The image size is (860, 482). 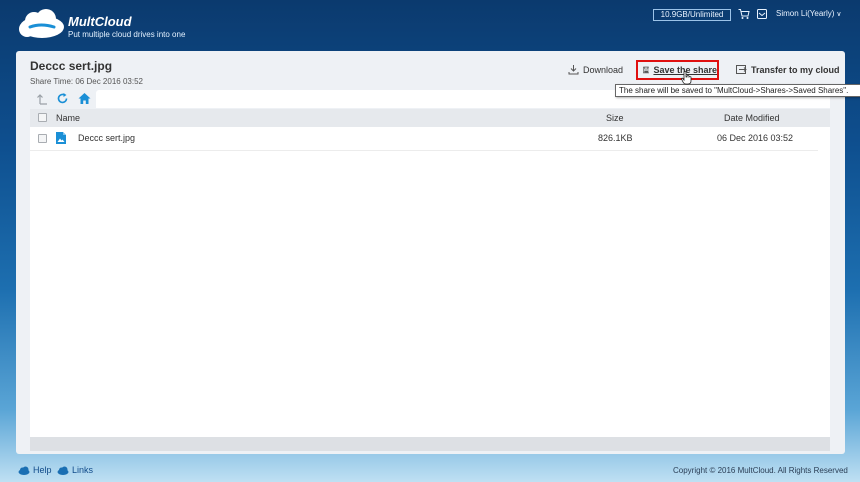 I want to click on storage-usage: 10.9GB/Unlimited, so click(x=692, y=15).